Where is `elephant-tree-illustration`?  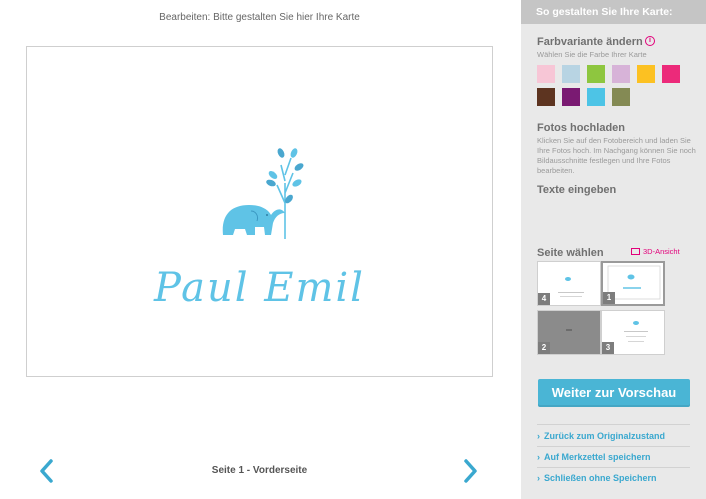 elephant-tree-illustration is located at coordinates (261, 173).